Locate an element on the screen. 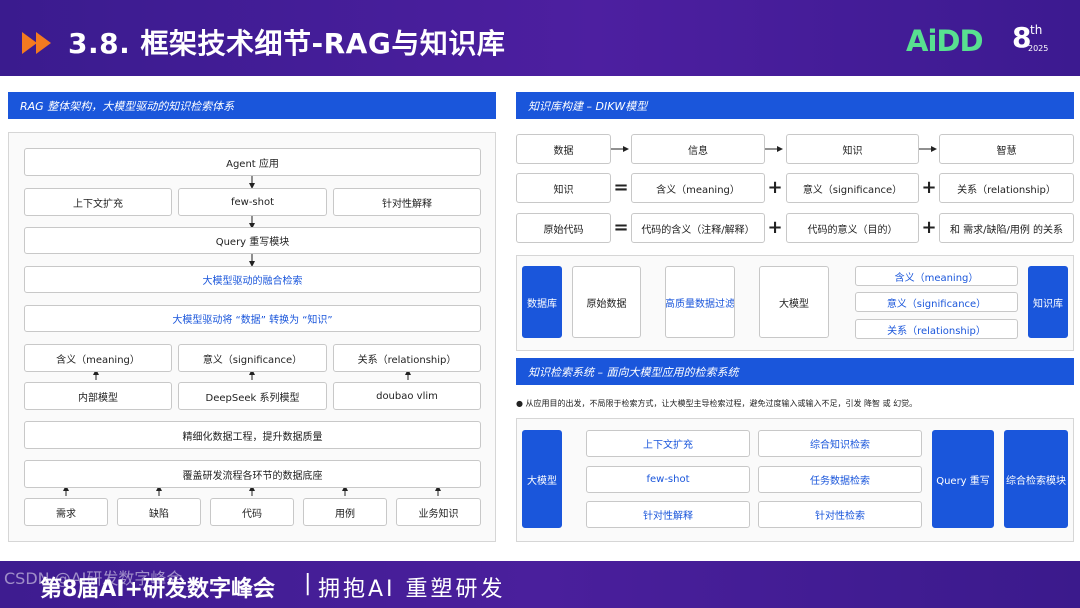 The image size is (1080, 608). query-rewrite-module-box: Query 重写 is located at coordinates (963, 479).